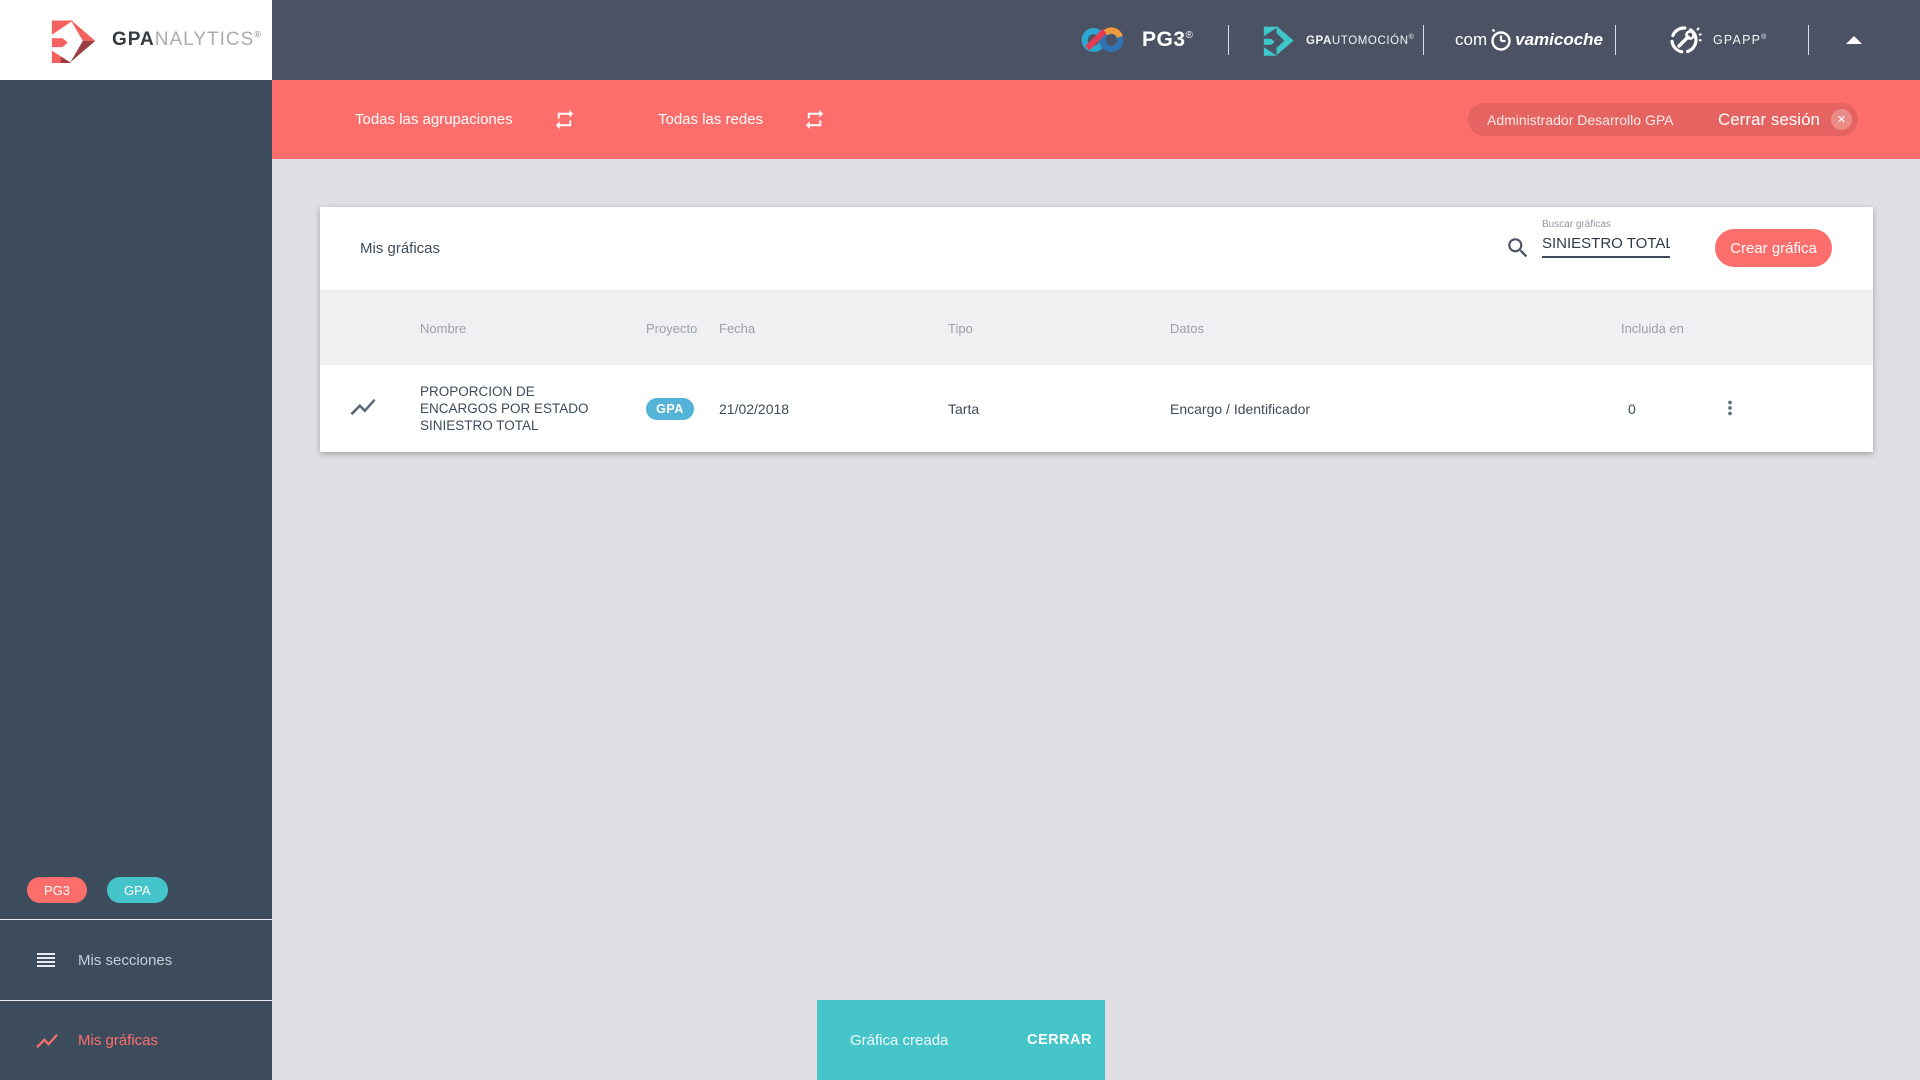  I want to click on column-incluida-en: Incluida en, so click(1652, 328).